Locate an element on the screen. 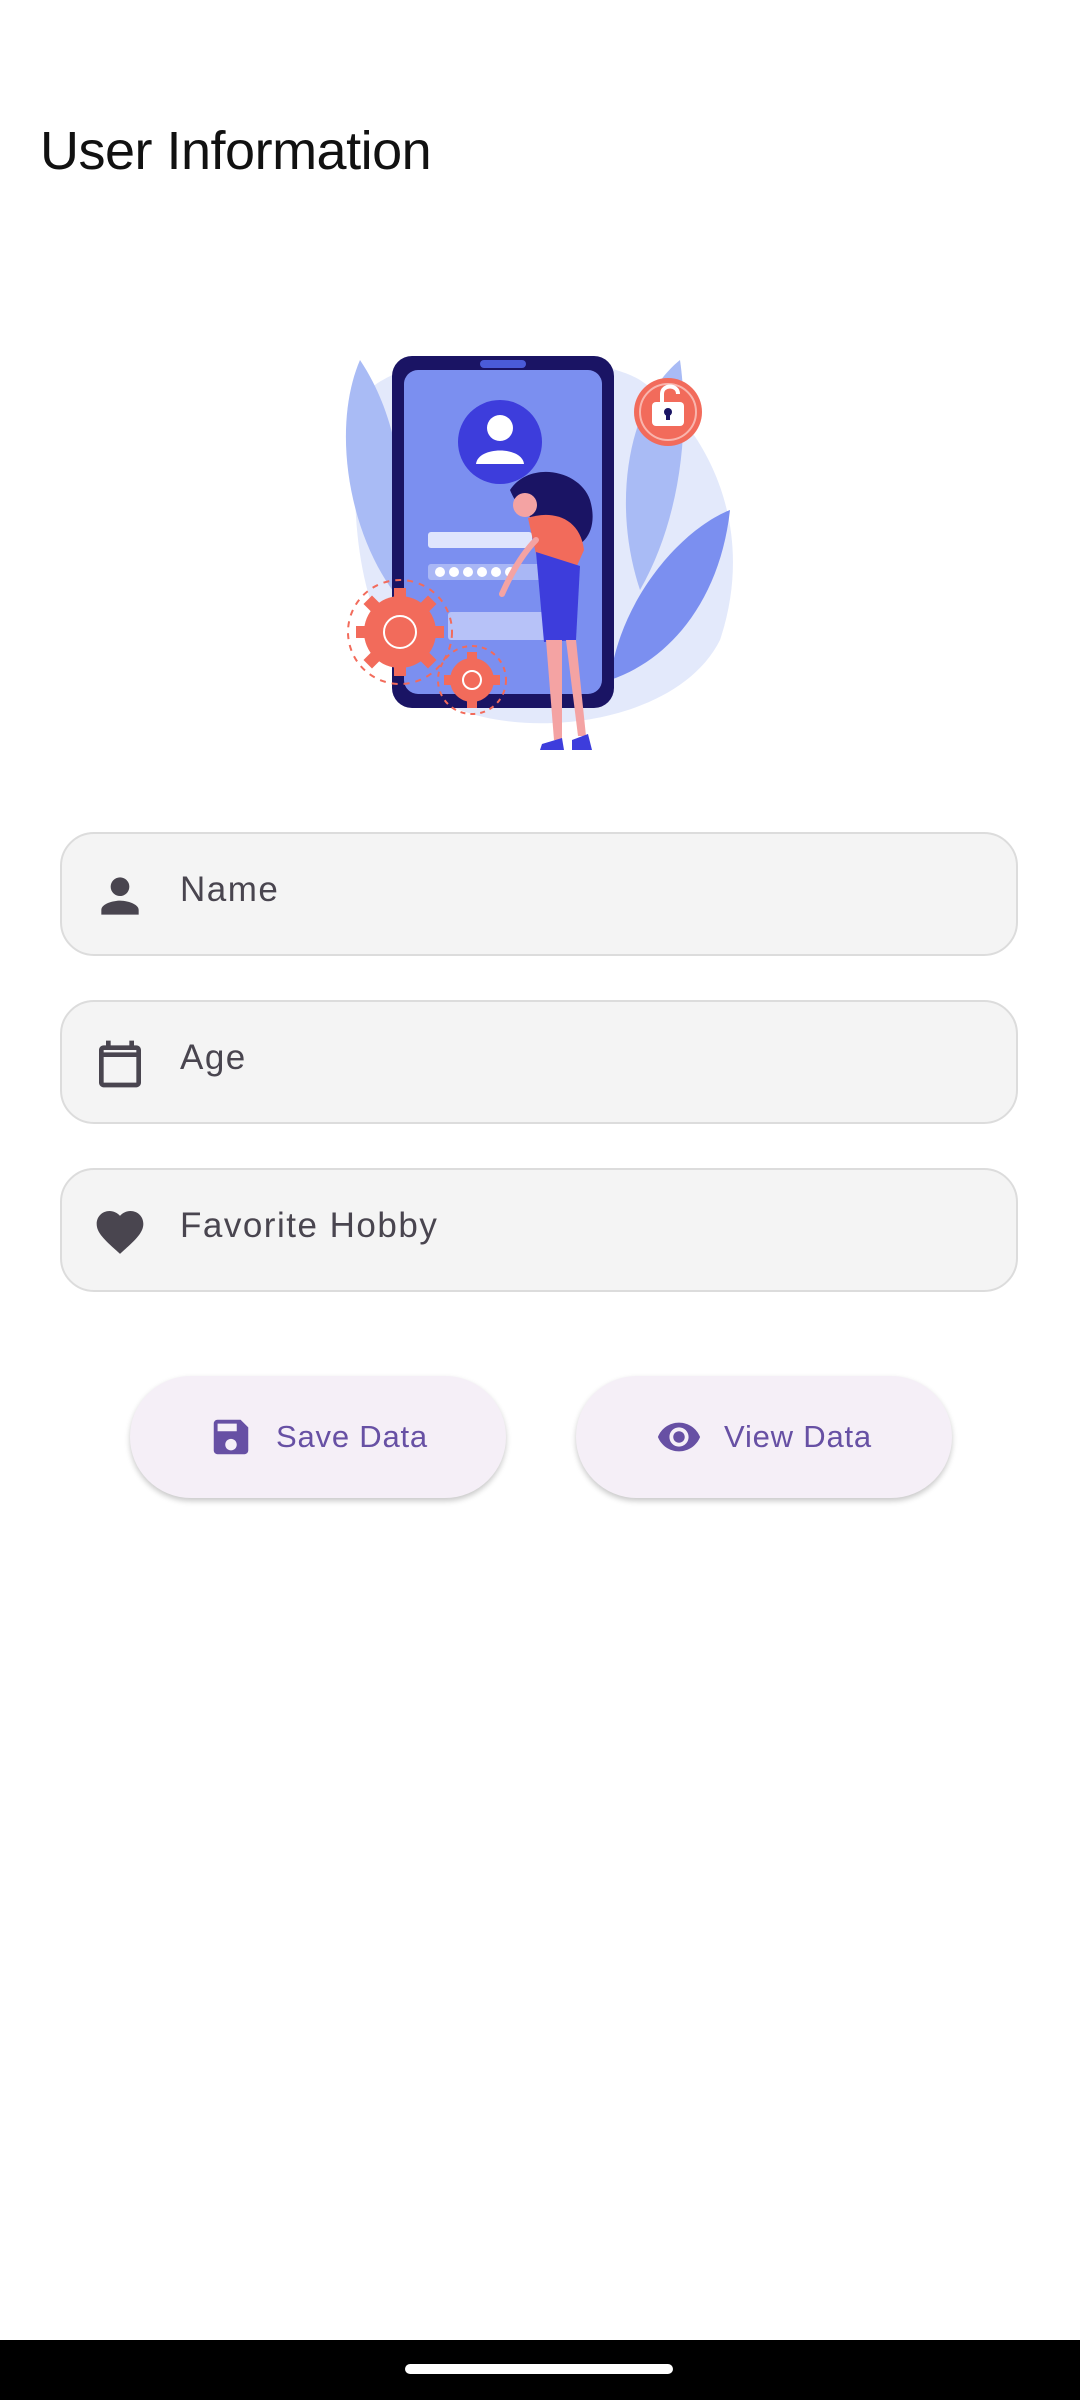 This screenshot has width=1080, height=2400. age-field: Age is located at coordinates (539, 1062).